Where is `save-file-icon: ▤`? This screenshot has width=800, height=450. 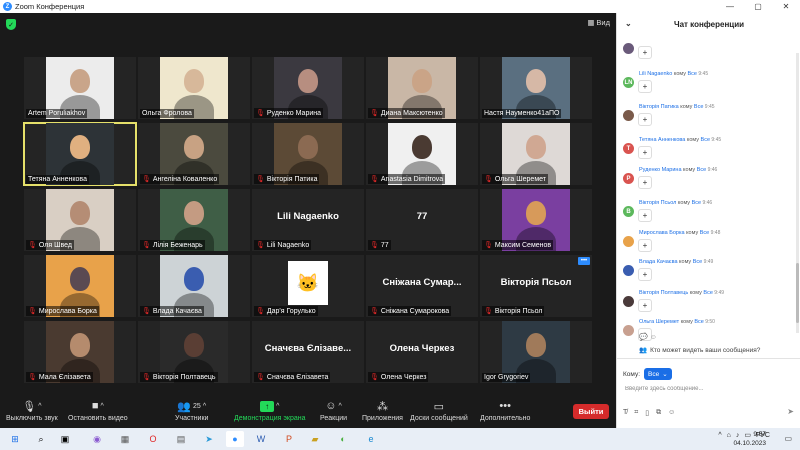 save-file-icon: ▤ is located at coordinates (181, 439).